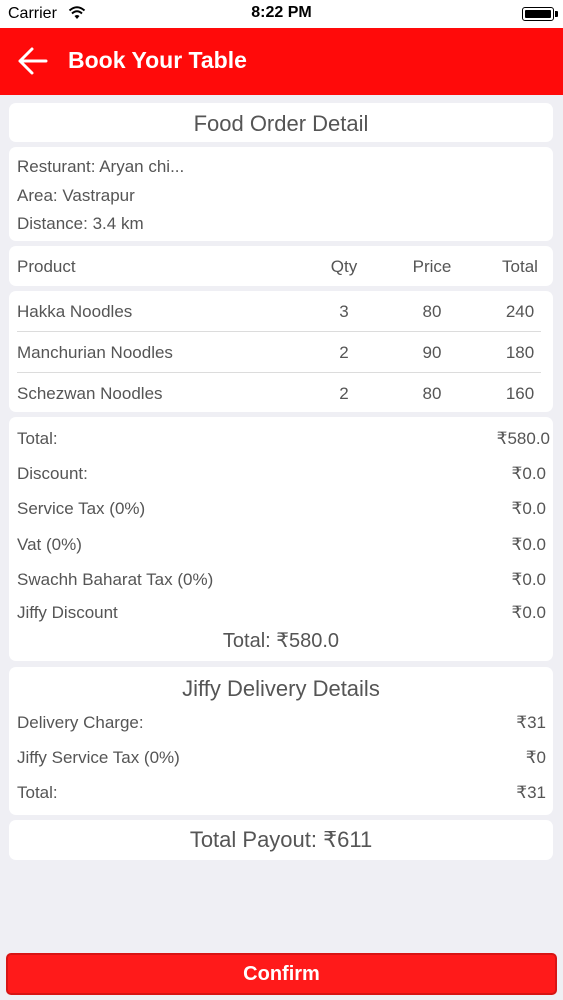  I want to click on battery-icon, so click(538, 14).